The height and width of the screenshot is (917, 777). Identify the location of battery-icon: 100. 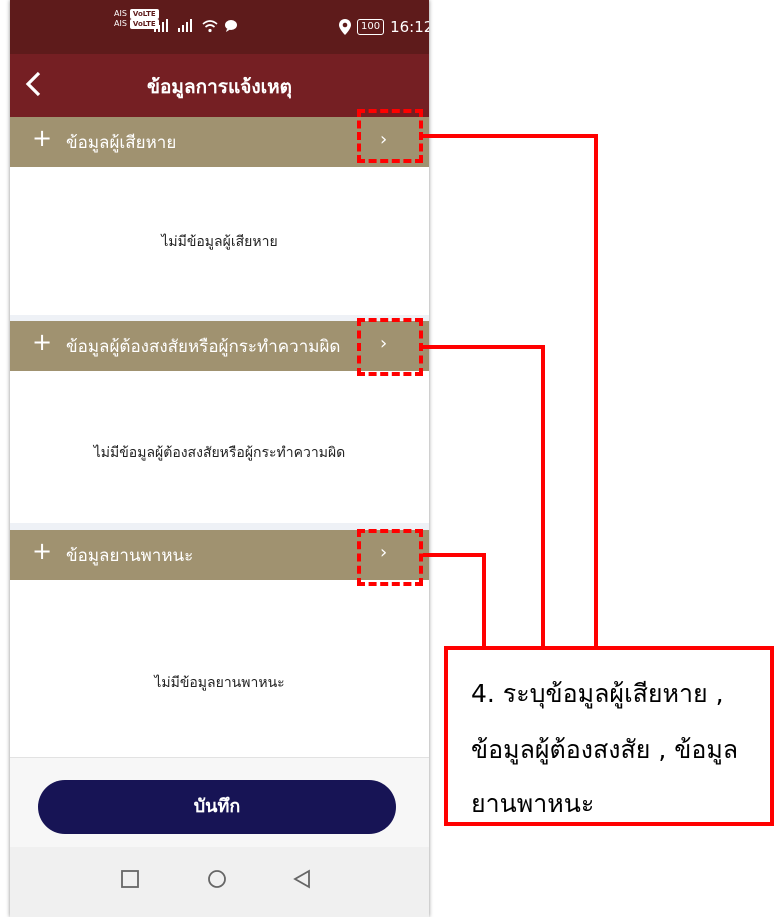
(371, 27).